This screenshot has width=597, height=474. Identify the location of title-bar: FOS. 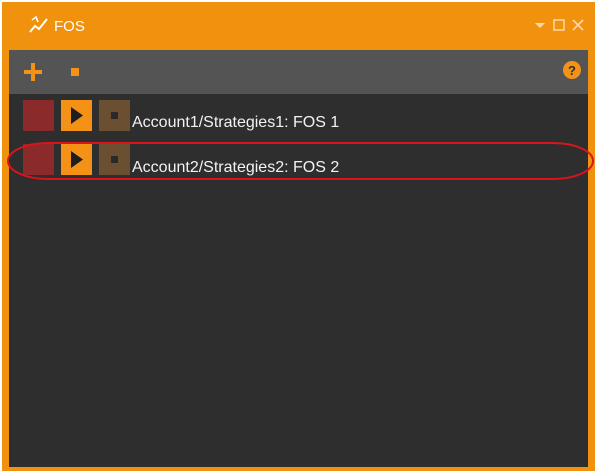
(298, 24).